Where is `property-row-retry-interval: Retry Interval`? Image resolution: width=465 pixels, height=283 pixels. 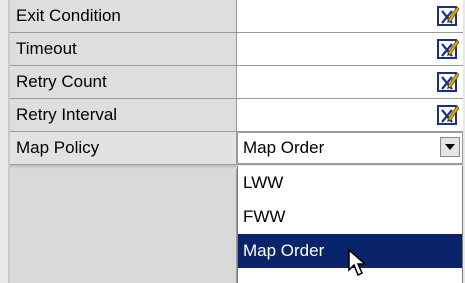
property-row-retry-interval: Retry Interval is located at coordinates (236, 115).